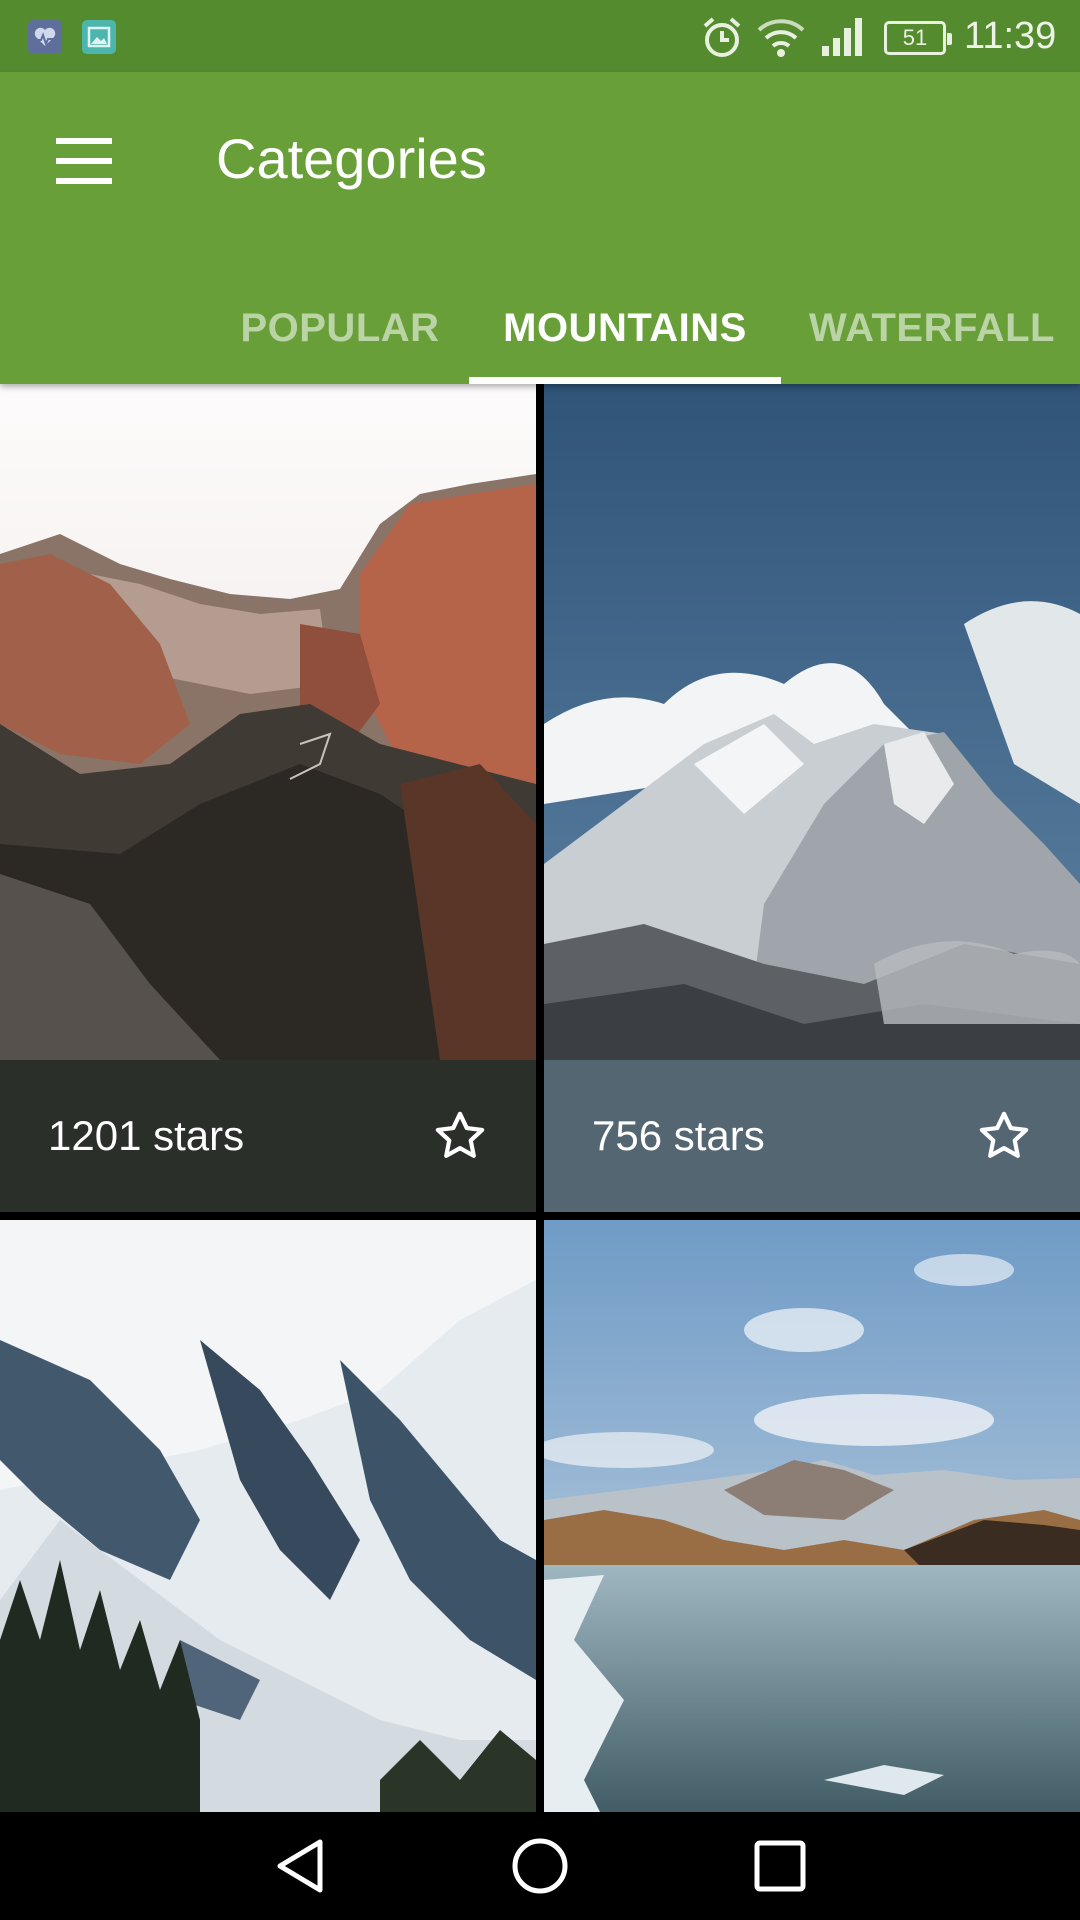 Image resolution: width=1080 pixels, height=1920 pixels. I want to click on battery-icon: 51, so click(918, 38).